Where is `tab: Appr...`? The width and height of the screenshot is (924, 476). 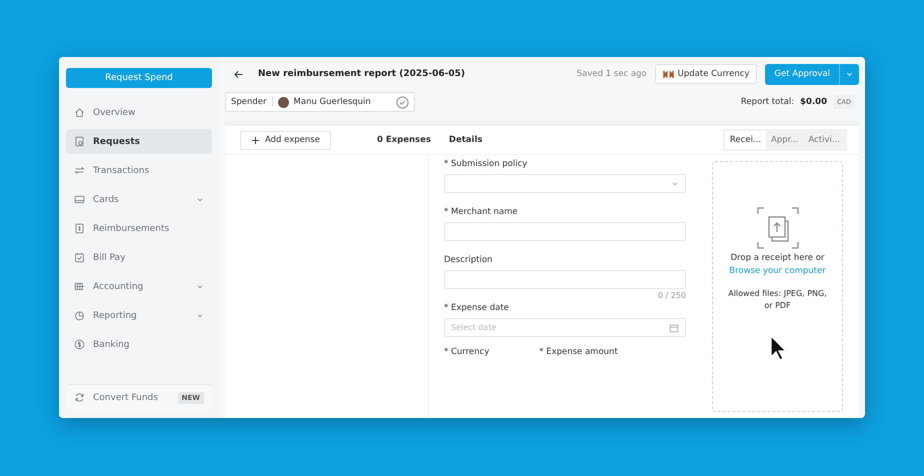
tab: Appr... is located at coordinates (785, 140).